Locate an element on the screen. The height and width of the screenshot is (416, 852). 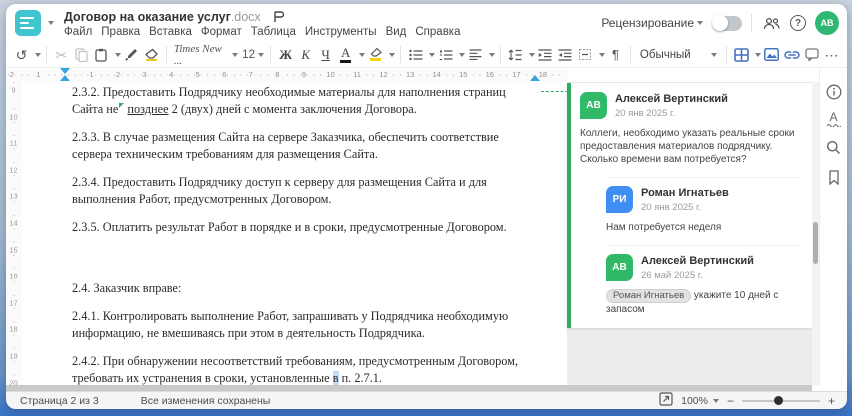
align-dropdown-caret-icon is located at coordinates (492, 54).